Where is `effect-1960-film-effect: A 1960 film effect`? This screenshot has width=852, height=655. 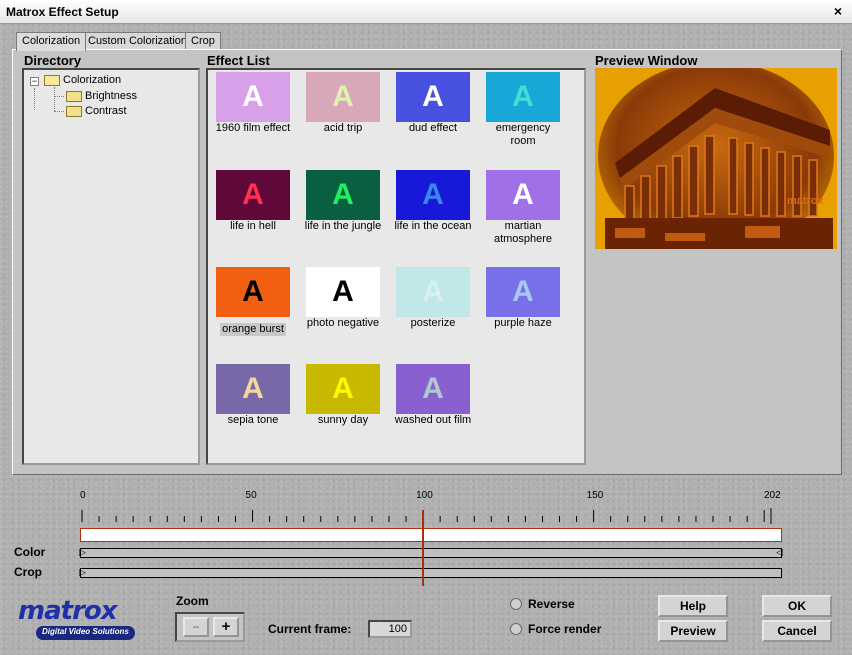 effect-1960-film-effect: A 1960 film effect is located at coordinates (253, 103).